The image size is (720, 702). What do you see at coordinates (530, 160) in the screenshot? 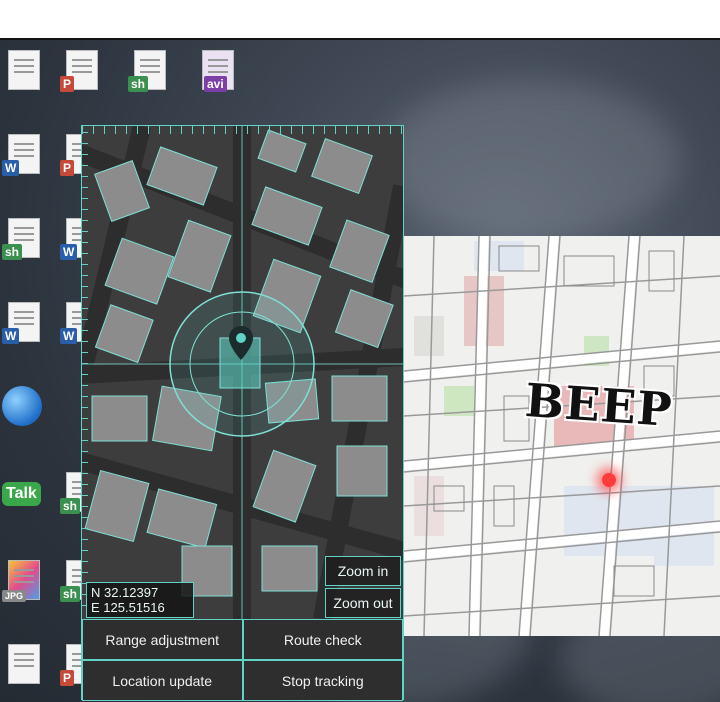
I see `cloud` at bounding box center [530, 160].